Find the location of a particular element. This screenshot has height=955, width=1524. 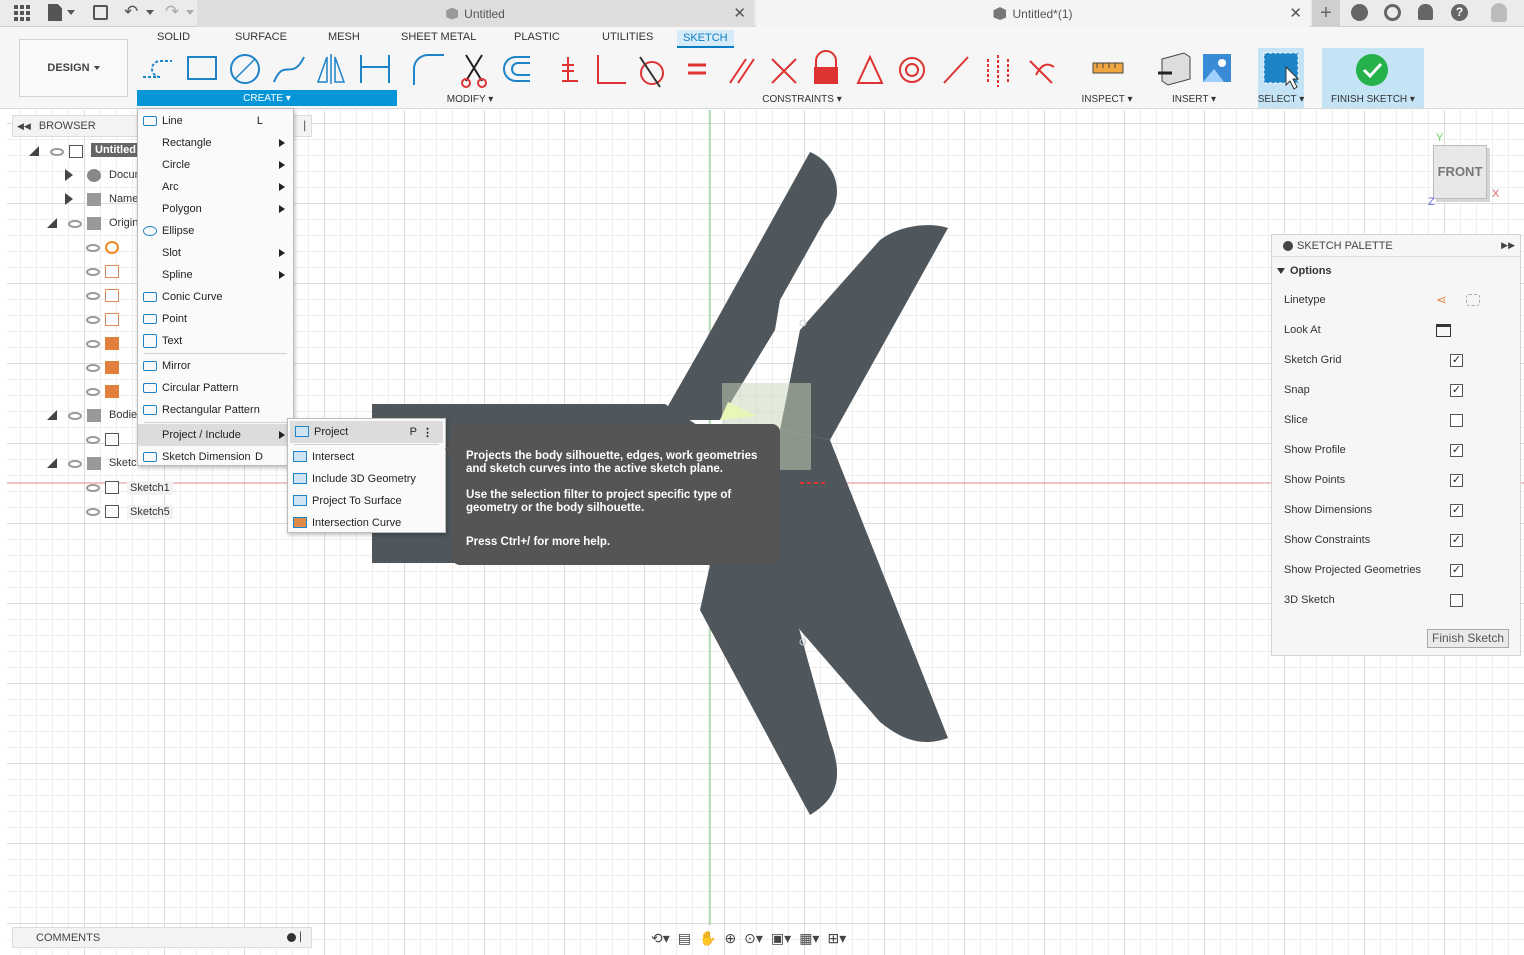

document-tab-active: Untitled*(1) ✕ is located at coordinates (1033, 13).